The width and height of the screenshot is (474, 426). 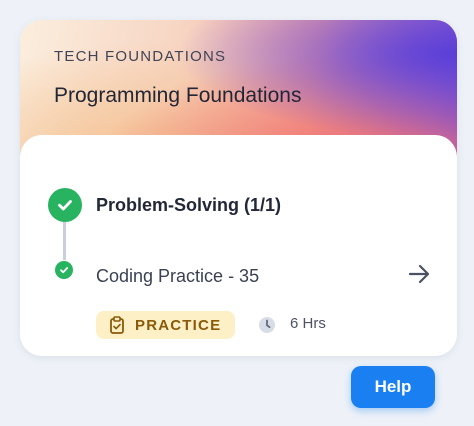 I want to click on module-title: Problem-Solving (1/1), so click(x=189, y=205).